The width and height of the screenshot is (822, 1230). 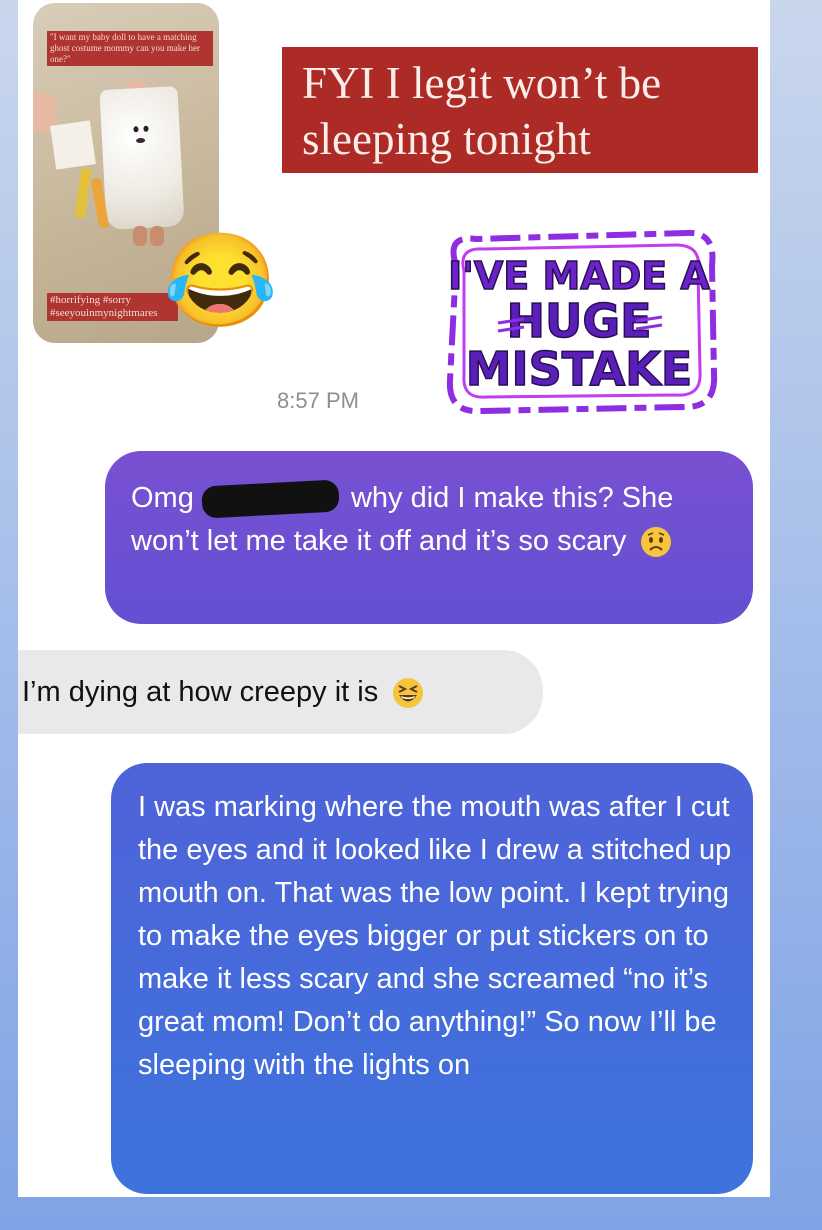 I want to click on background-strip, so click(x=411, y=1213).